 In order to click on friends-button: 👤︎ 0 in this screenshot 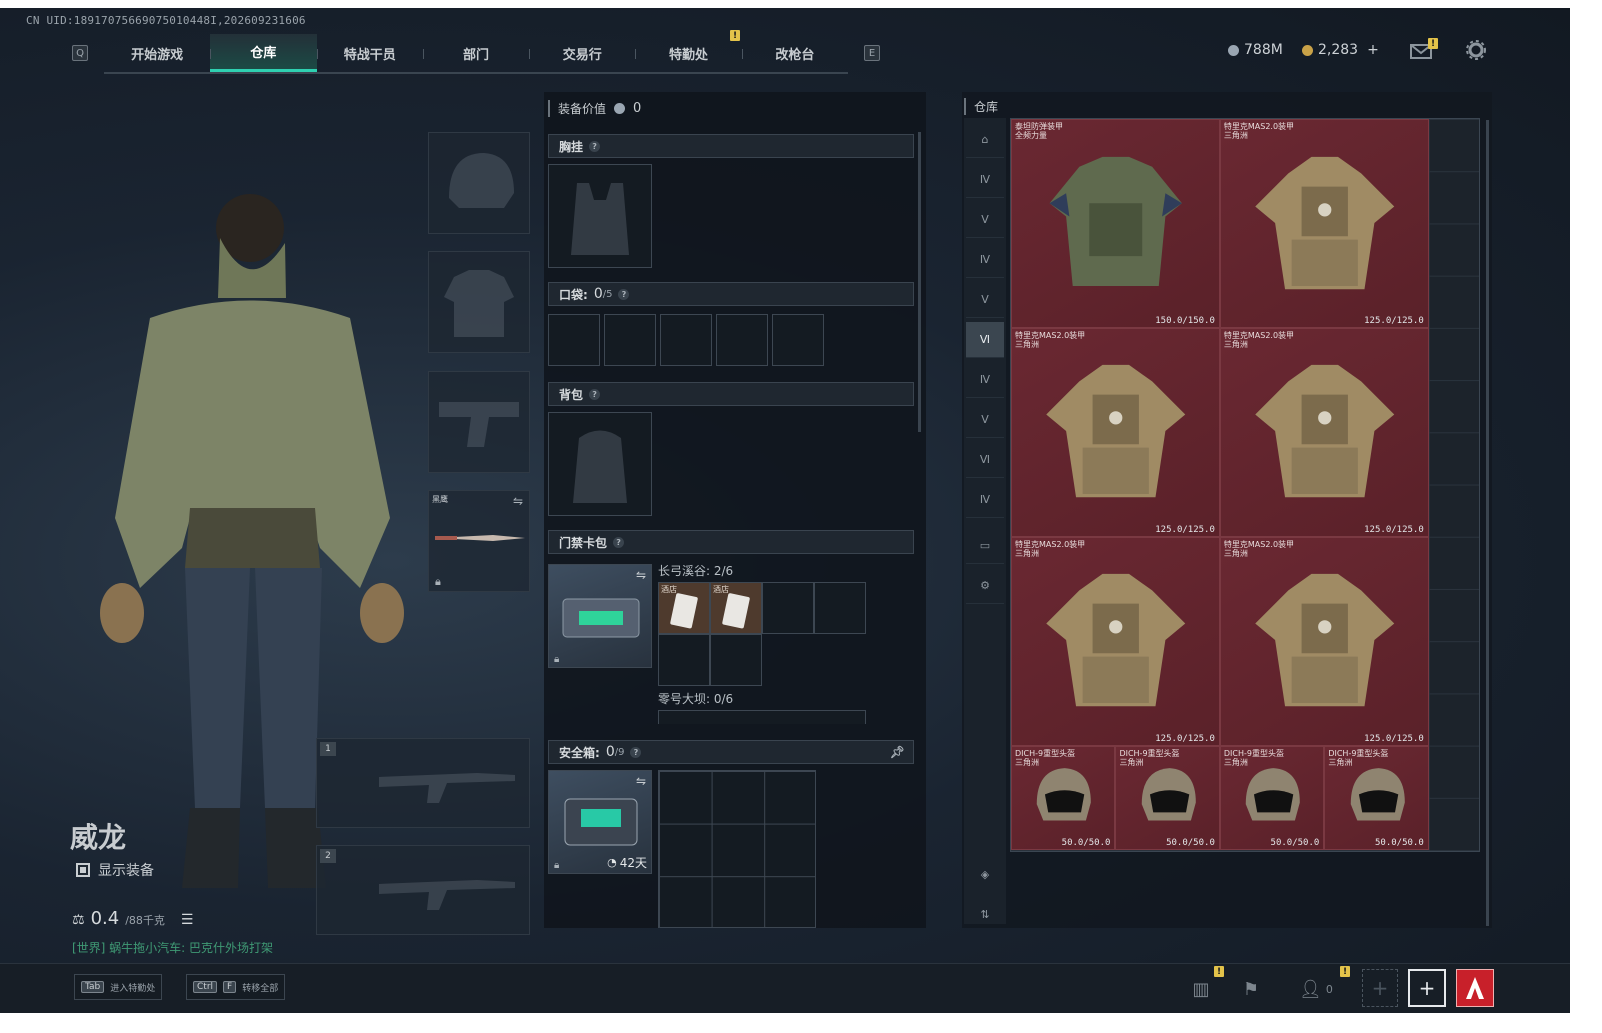, I will do `click(1316, 989)`.